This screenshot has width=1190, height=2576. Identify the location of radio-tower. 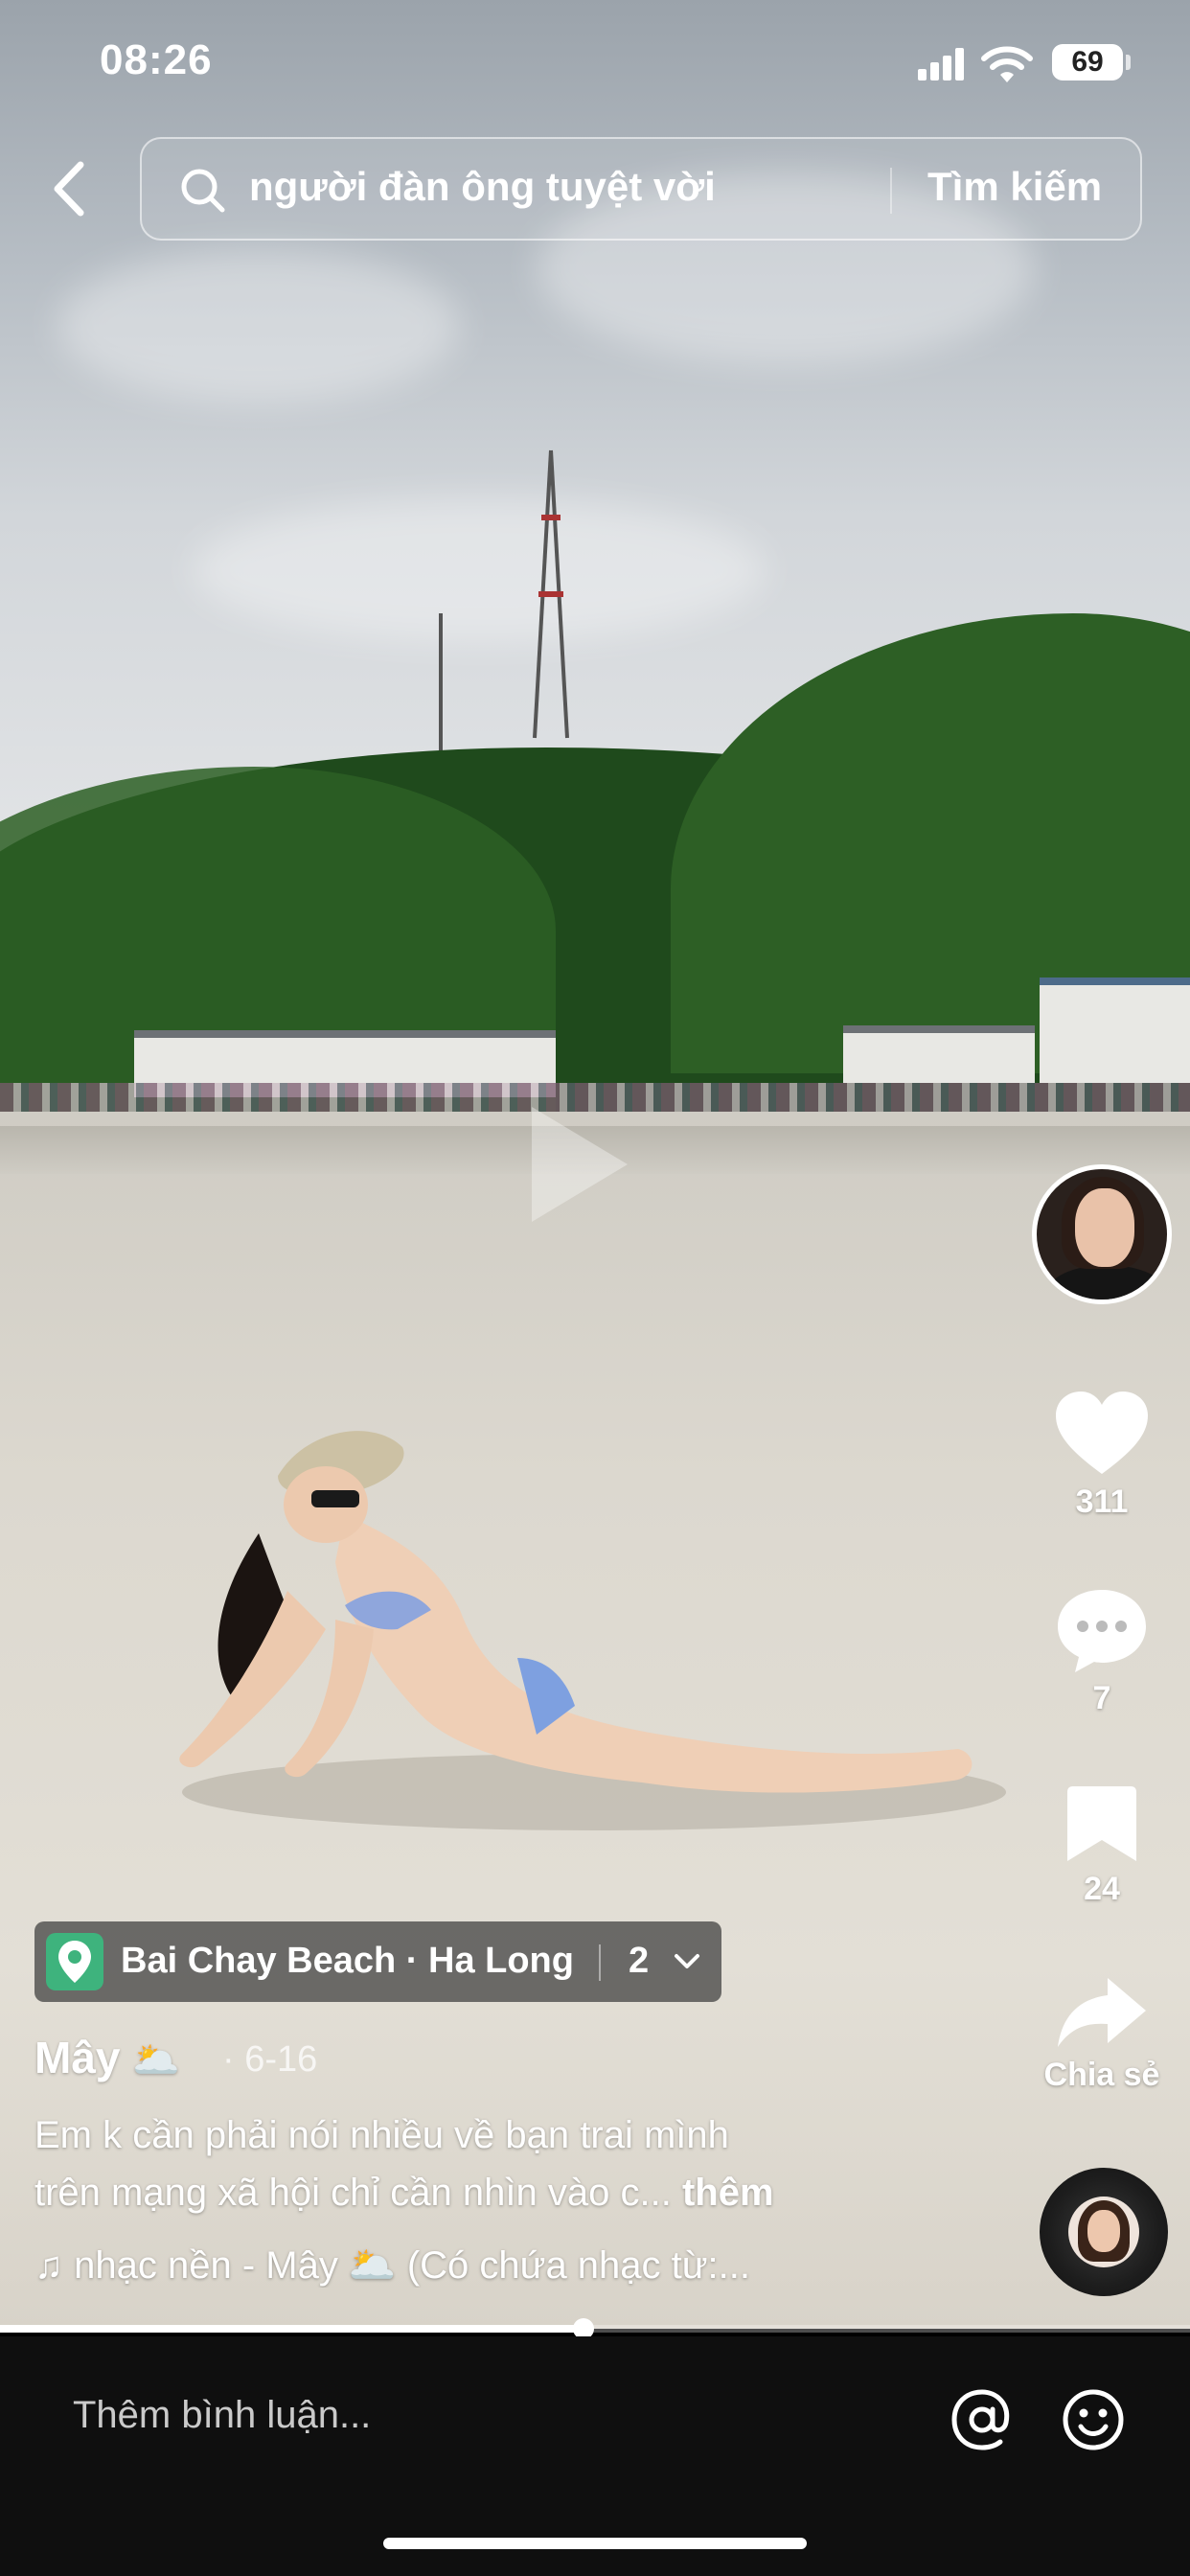
(504, 603).